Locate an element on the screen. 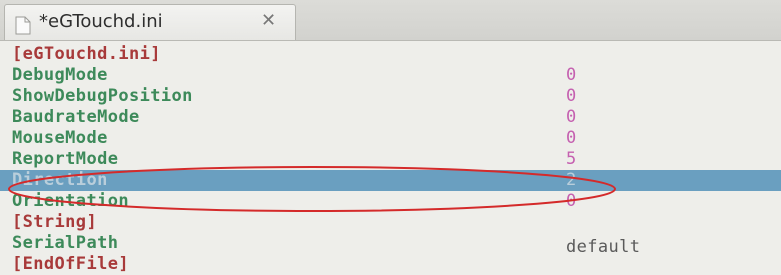 This screenshot has width=781, height=275. editor-line: [eGTouchd.ini] is located at coordinates (390, 54).